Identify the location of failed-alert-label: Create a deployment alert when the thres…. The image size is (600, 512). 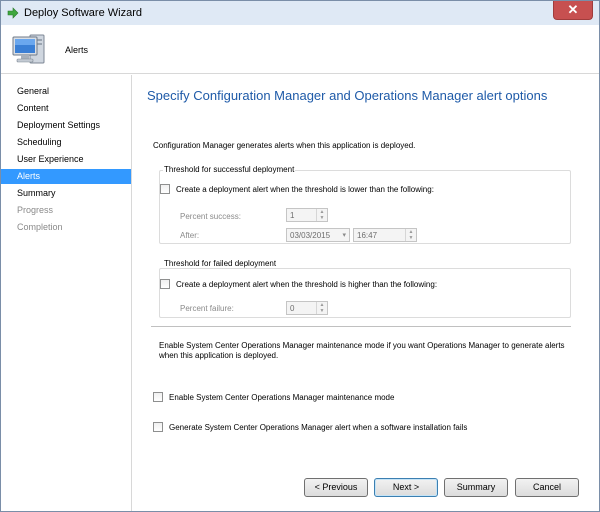
(307, 284).